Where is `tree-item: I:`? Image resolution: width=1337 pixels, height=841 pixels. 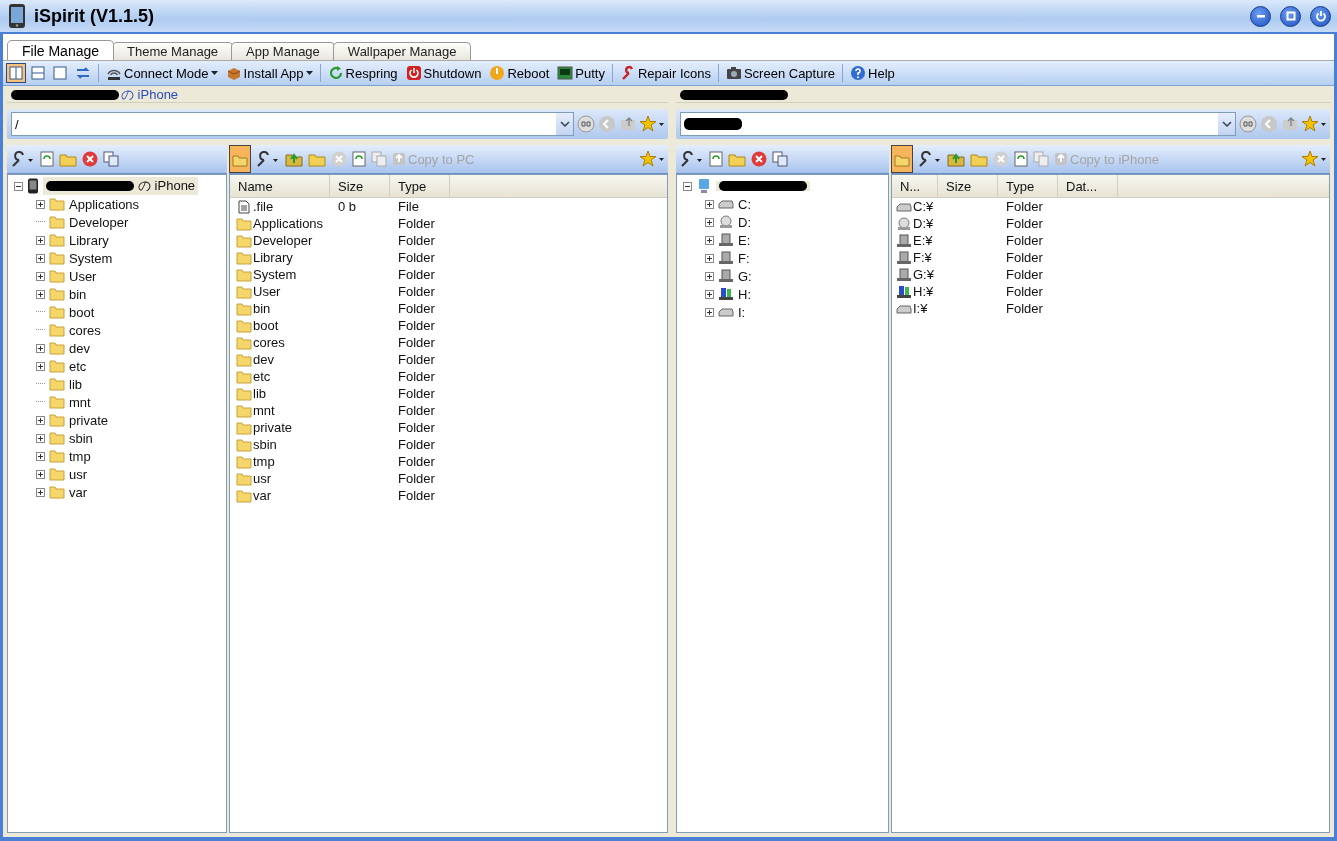
tree-item: I: is located at coordinates (742, 312).